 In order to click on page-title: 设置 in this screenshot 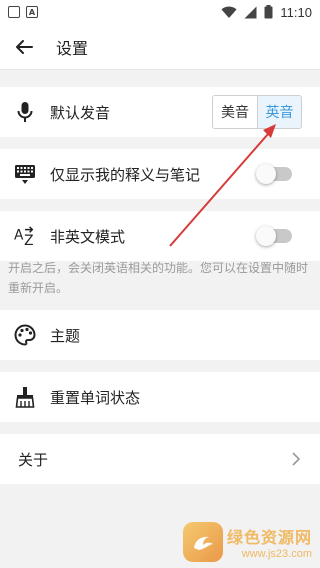, I will do `click(72, 48)`.